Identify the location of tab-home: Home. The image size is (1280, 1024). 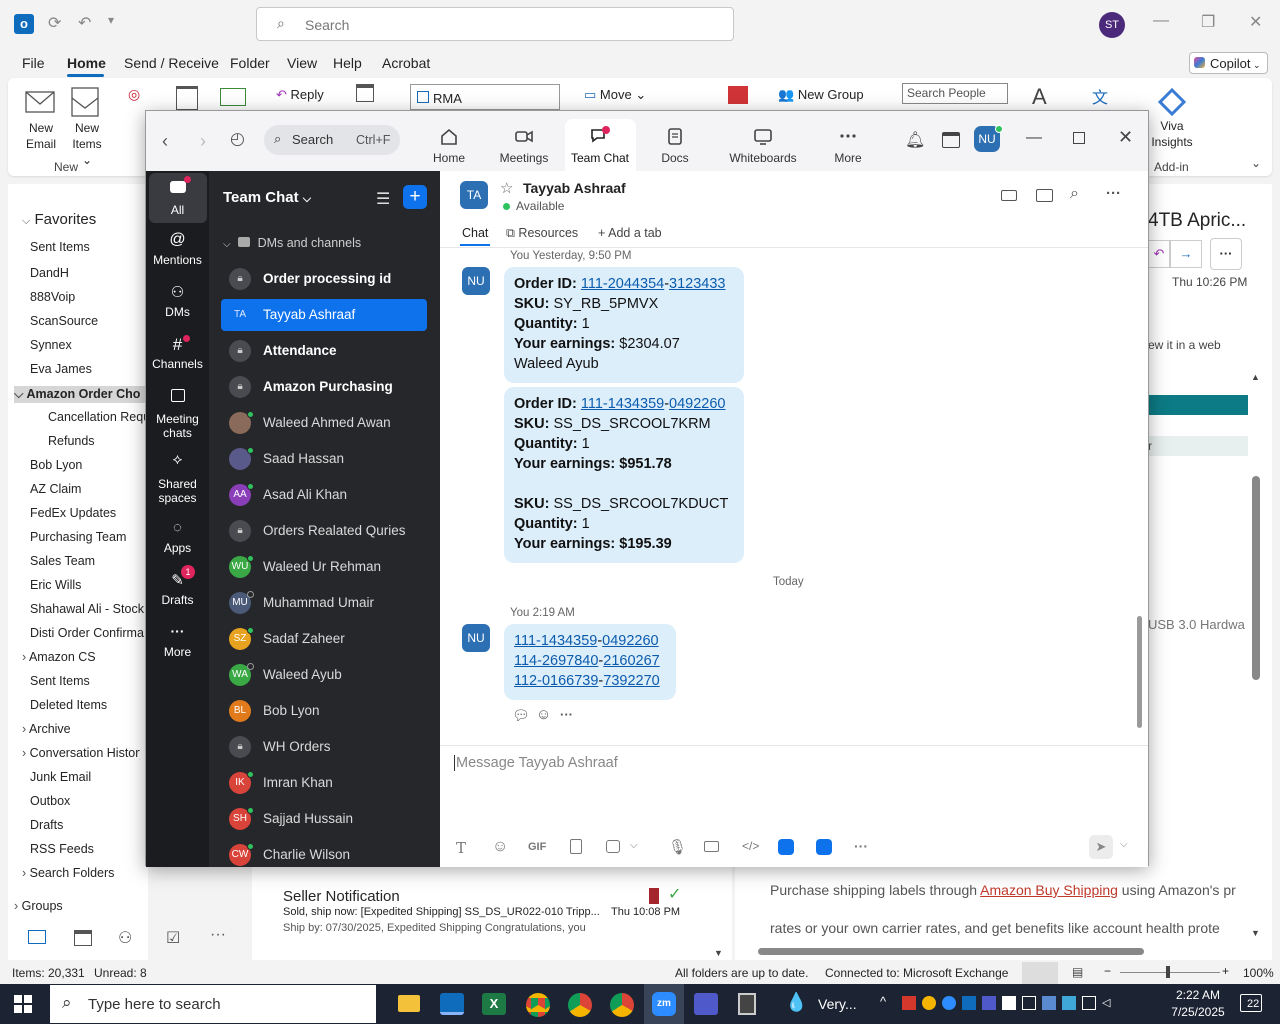
(449, 146).